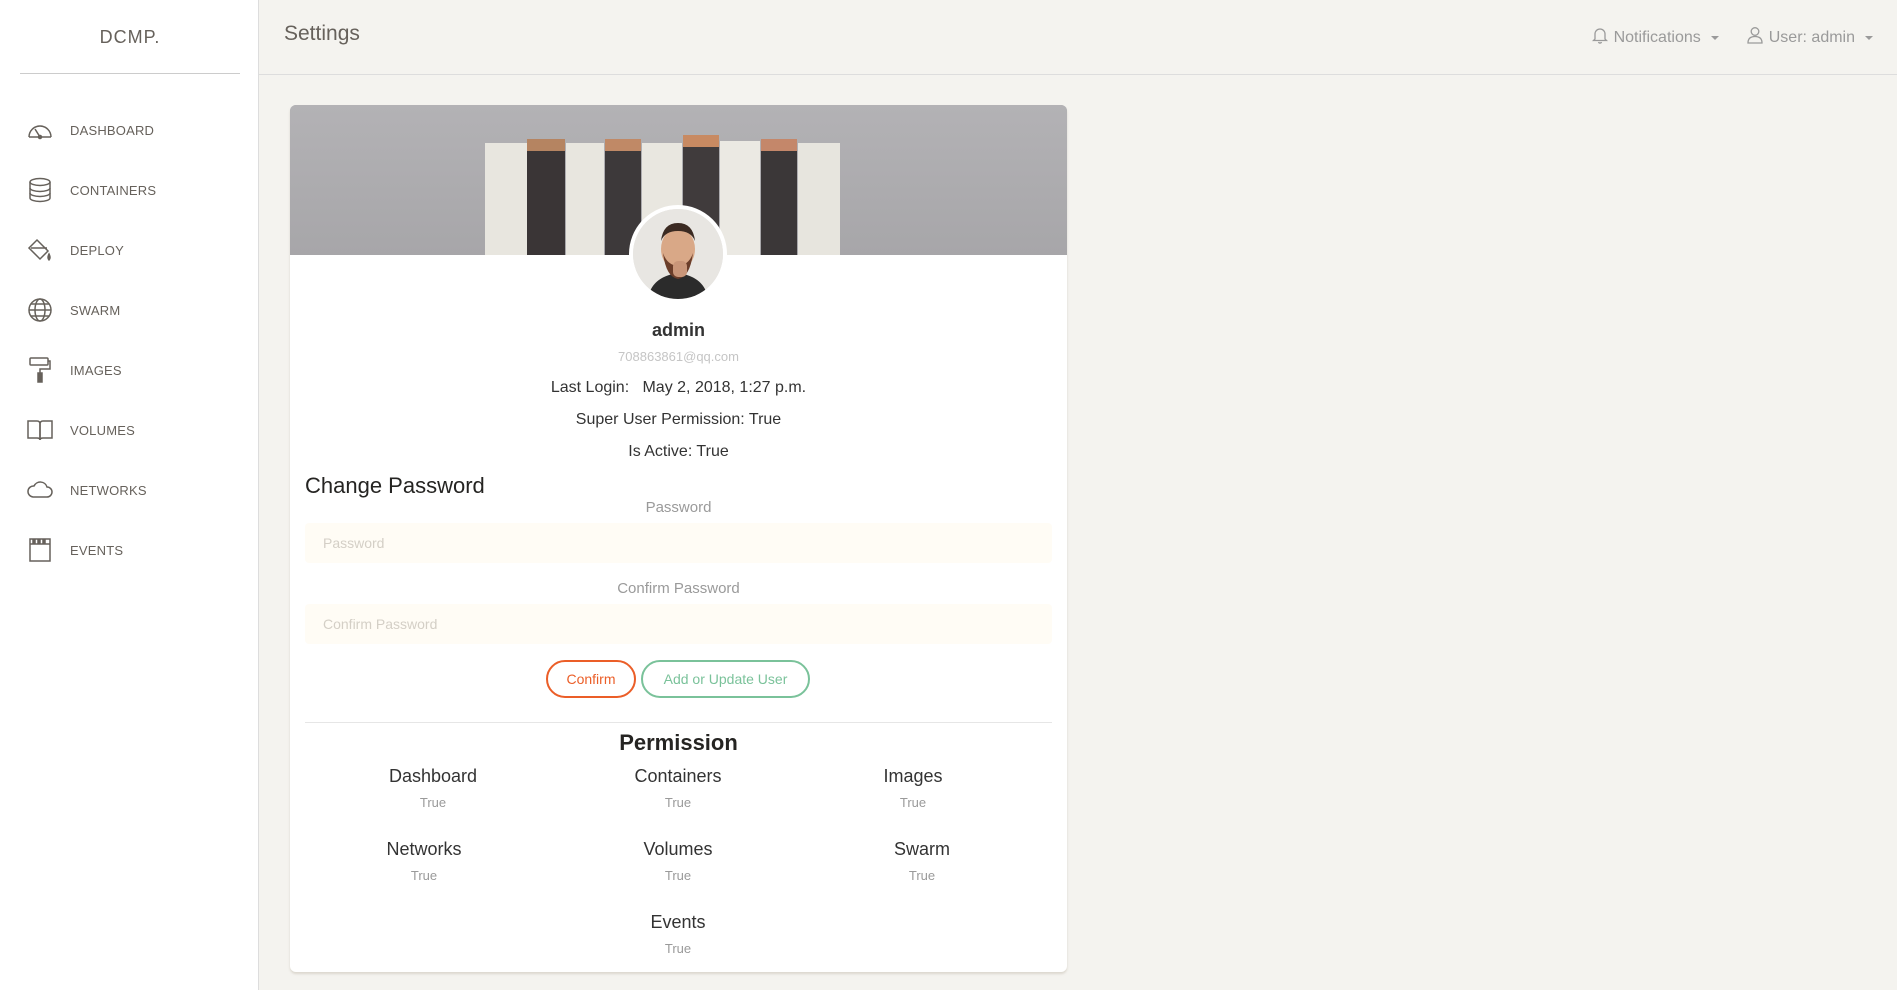 This screenshot has height=990, width=1897. Describe the element at coordinates (678, 776) in the screenshot. I see `permission-name: Containers` at that location.